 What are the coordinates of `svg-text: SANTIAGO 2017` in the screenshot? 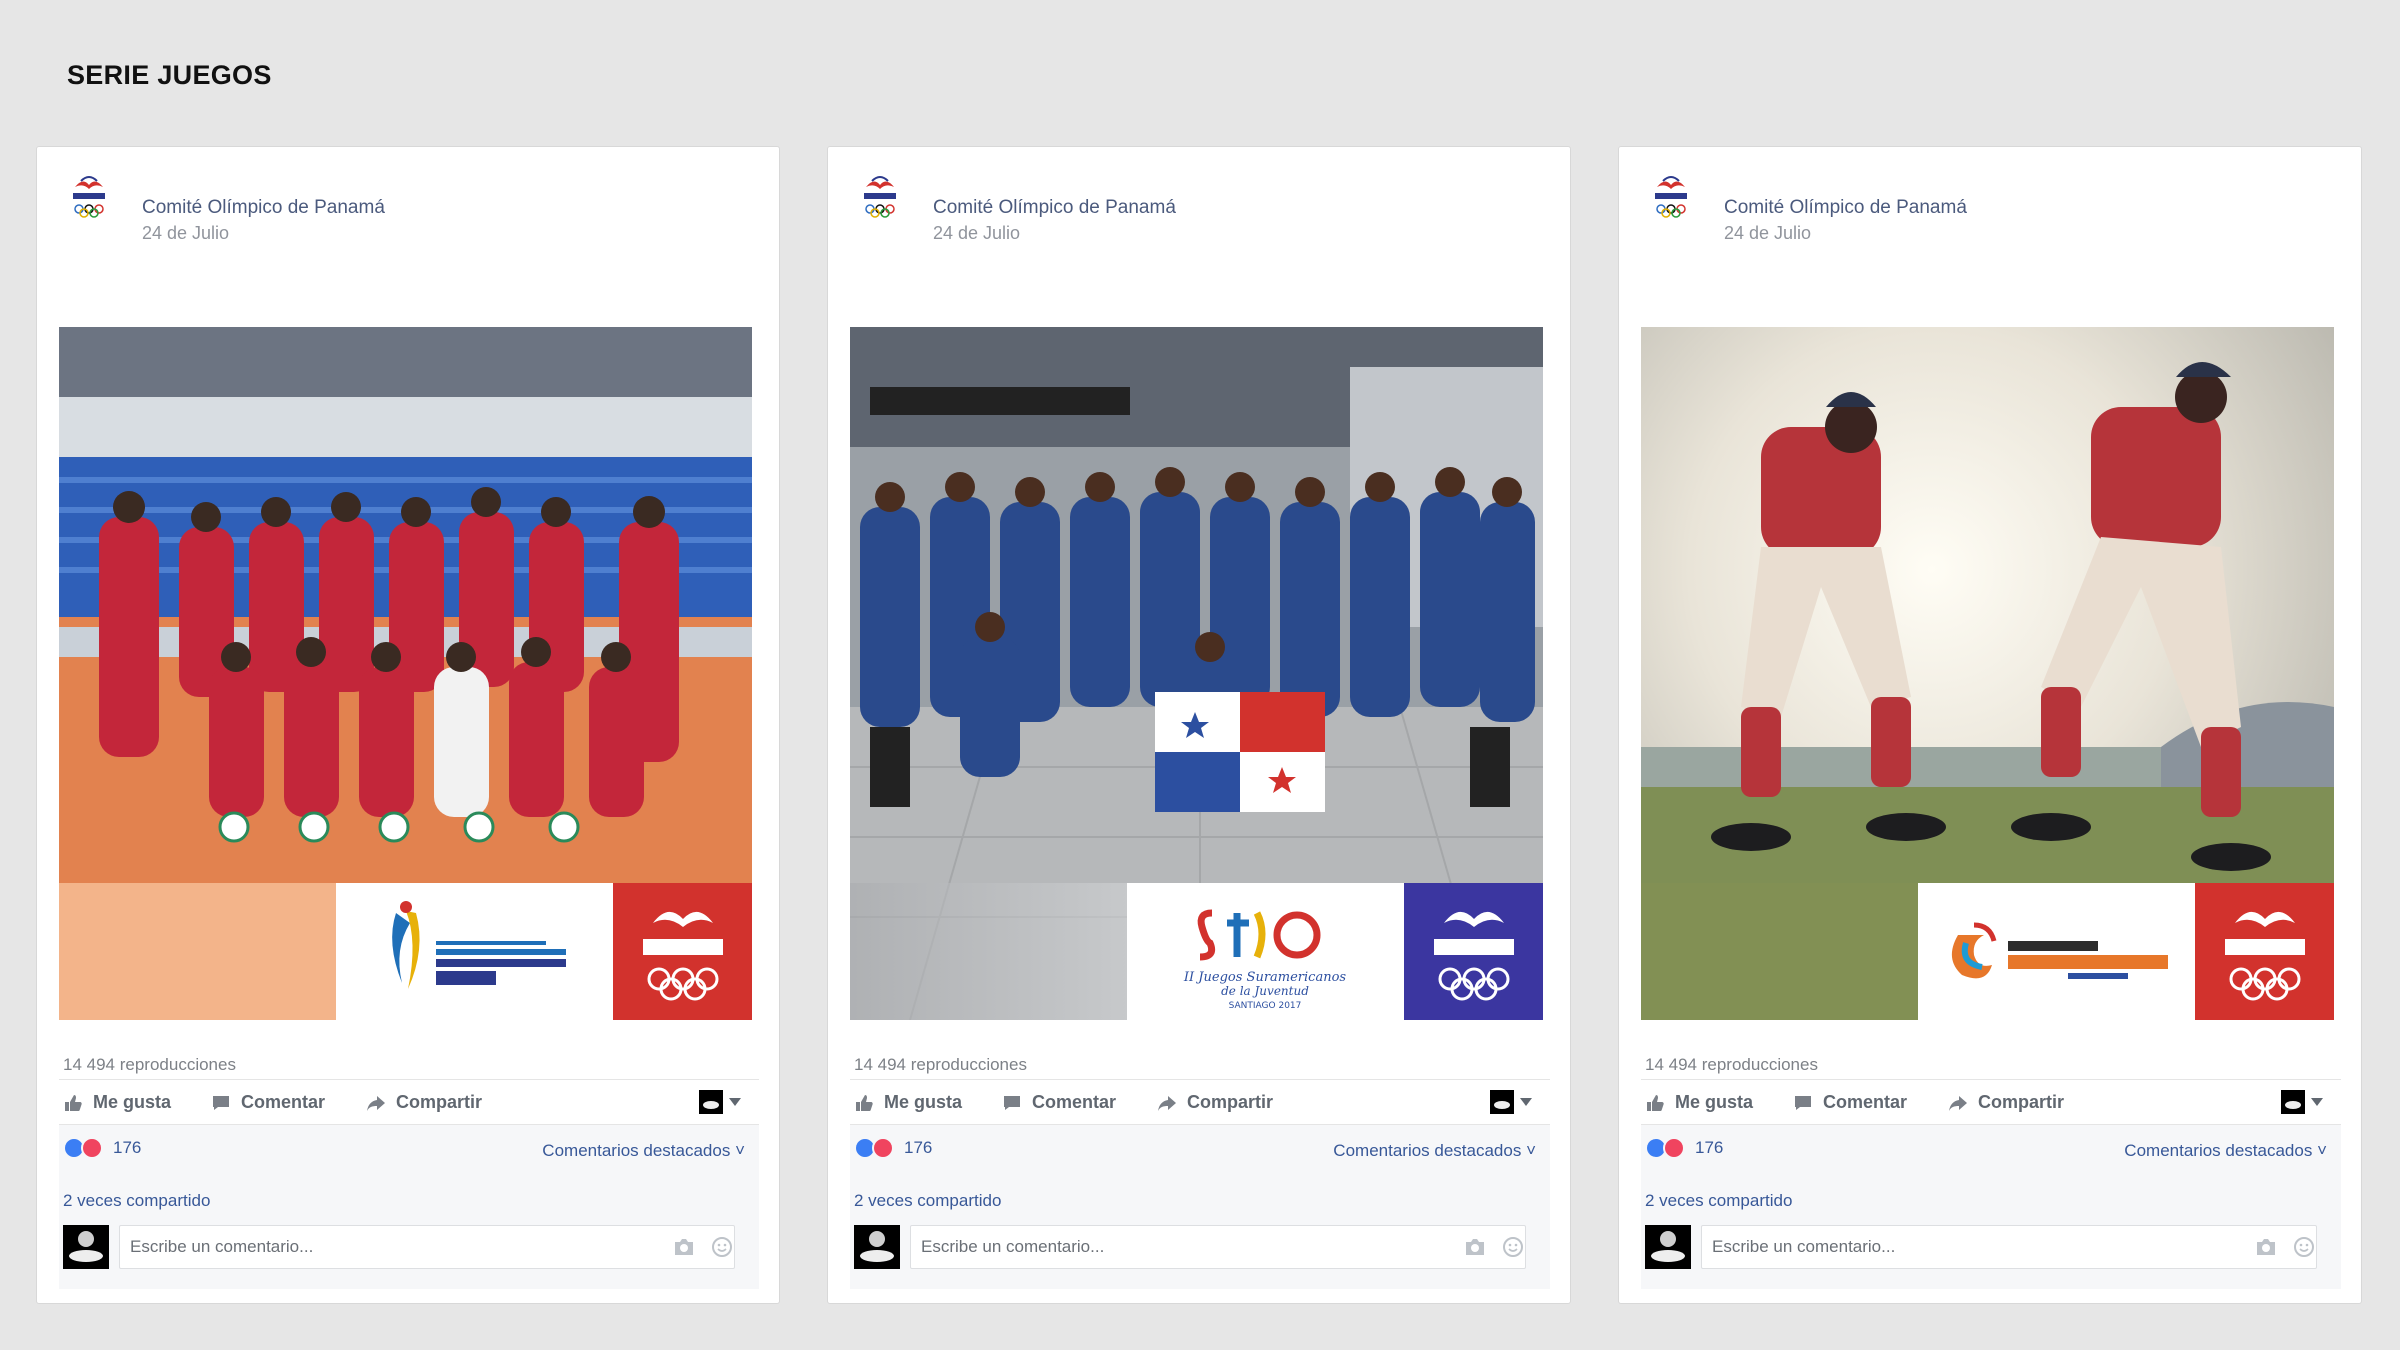 It's located at (1265, 1006).